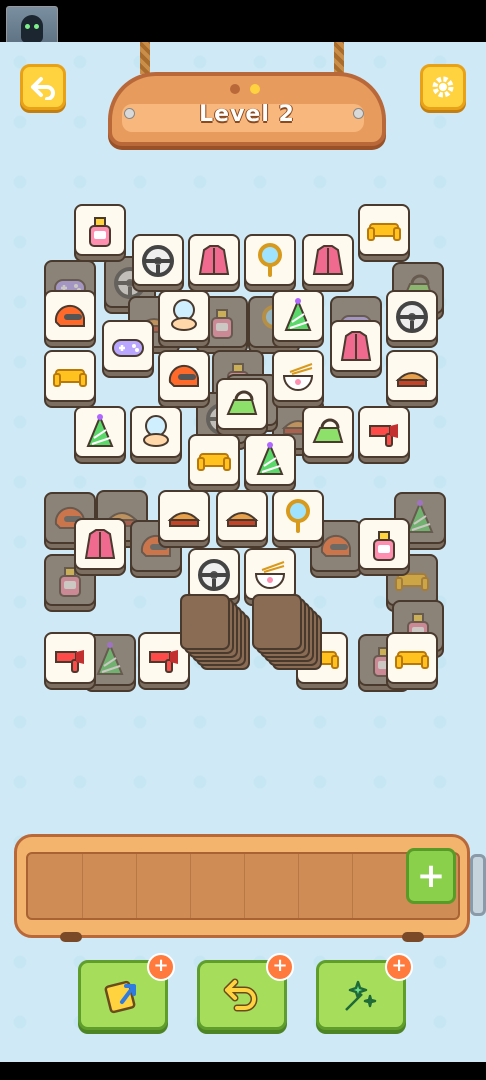  Describe the element at coordinates (431, 876) in the screenshot. I see `tray-add-slot-button: +` at that location.